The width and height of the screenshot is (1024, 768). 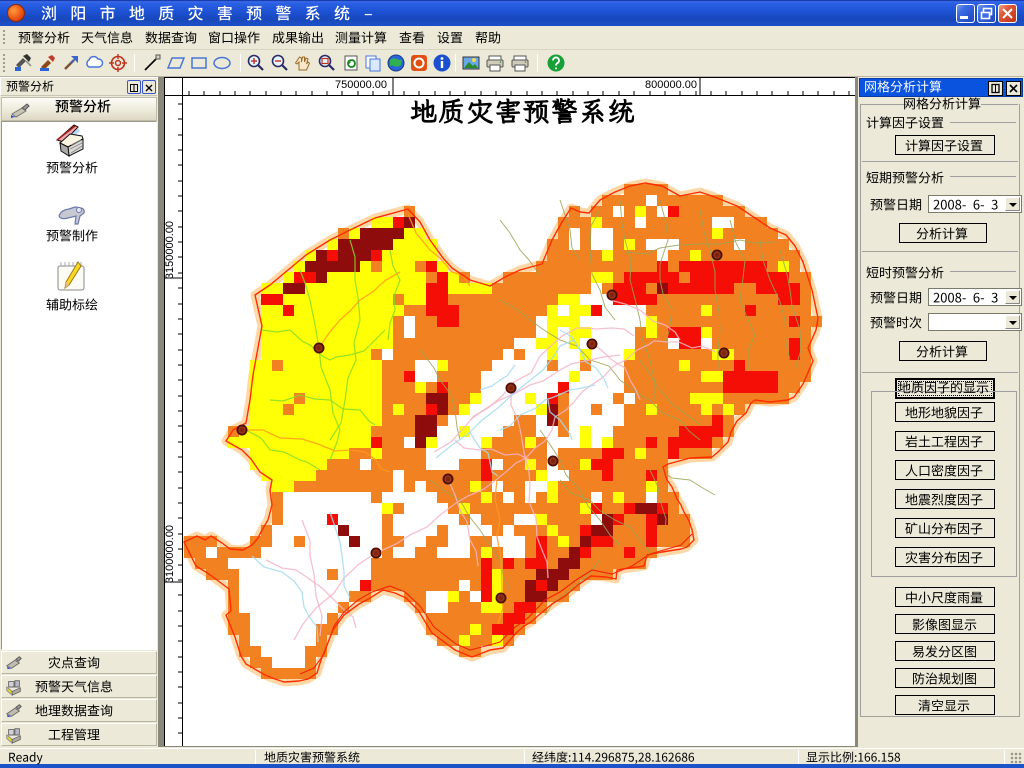 I want to click on svg-text: 750000.00, so click(x=361, y=85).